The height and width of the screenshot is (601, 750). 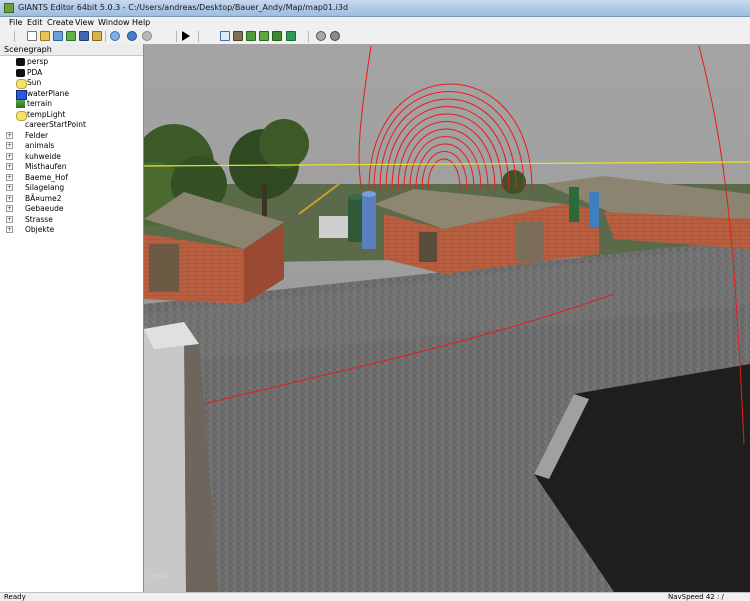 I want to click on scenegraph-title: Scenegraph, so click(x=71, y=50).